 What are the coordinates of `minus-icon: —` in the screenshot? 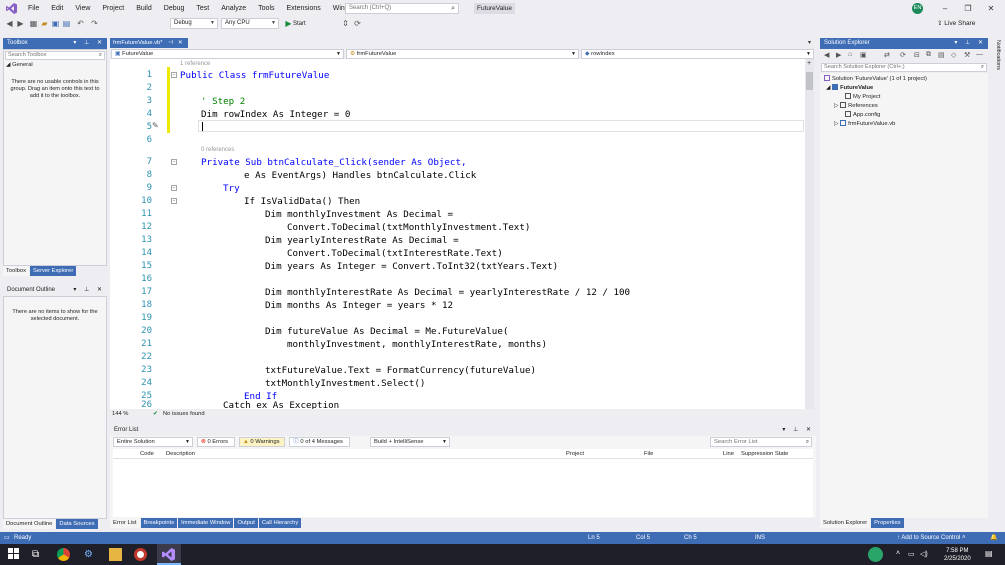 It's located at (979, 54).